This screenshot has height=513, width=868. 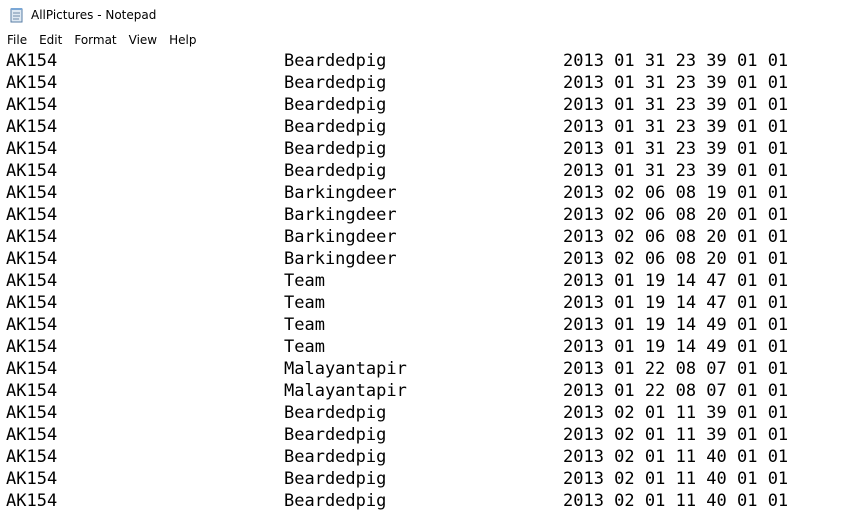 I want to click on window-title: AllPictures - Notepad, so click(x=94, y=15).